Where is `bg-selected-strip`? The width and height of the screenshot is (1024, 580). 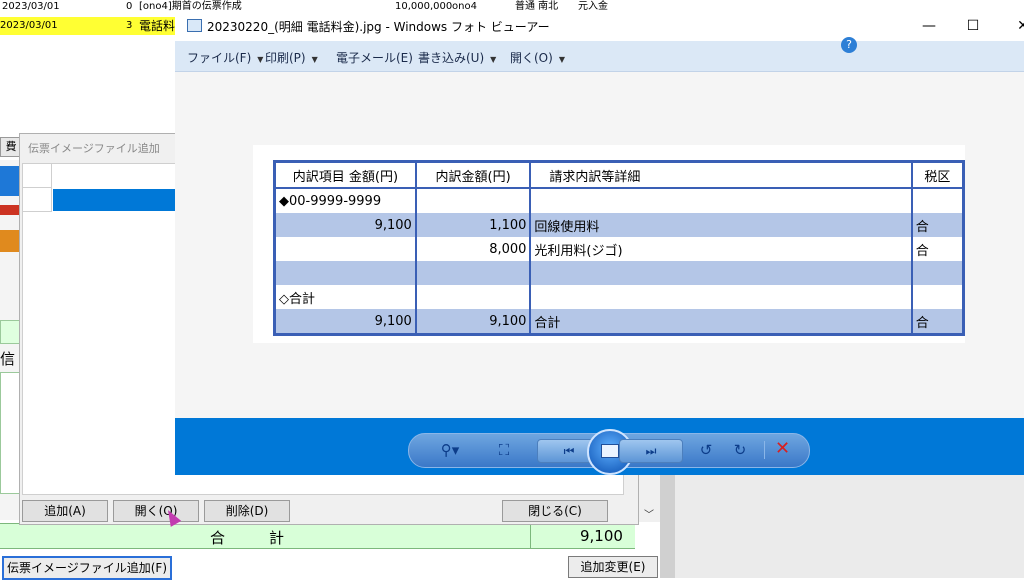
bg-selected-strip is located at coordinates (10, 181).